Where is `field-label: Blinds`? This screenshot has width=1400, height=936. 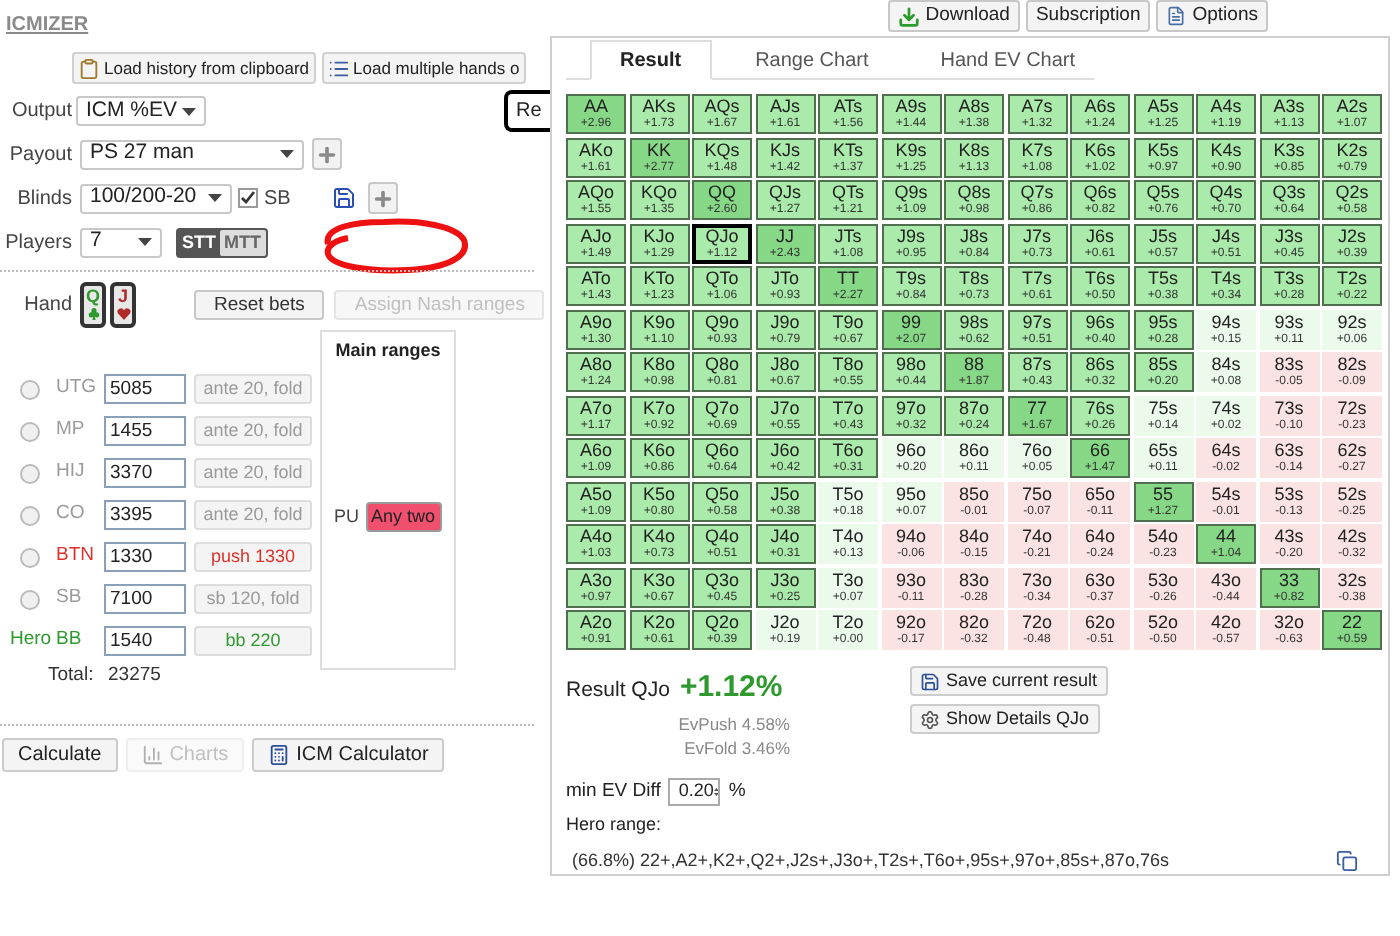
field-label: Blinds is located at coordinates (43, 199).